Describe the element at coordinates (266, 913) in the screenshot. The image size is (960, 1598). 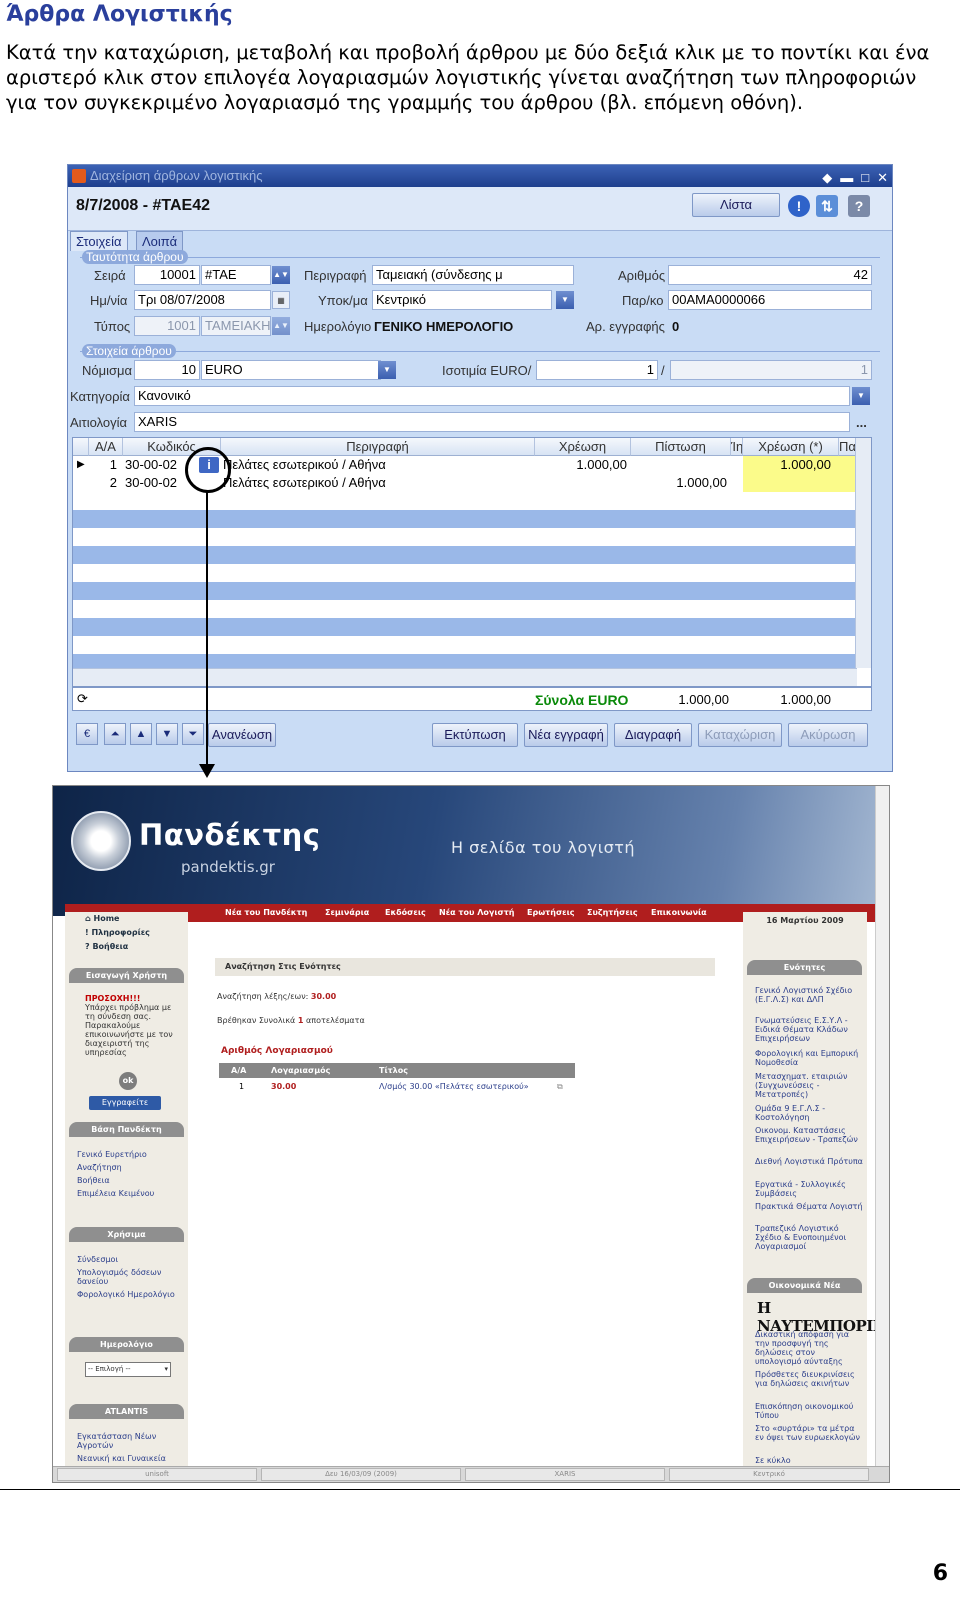
I see `nav-pandektis-news: Νέα του Πανδέκτη` at that location.